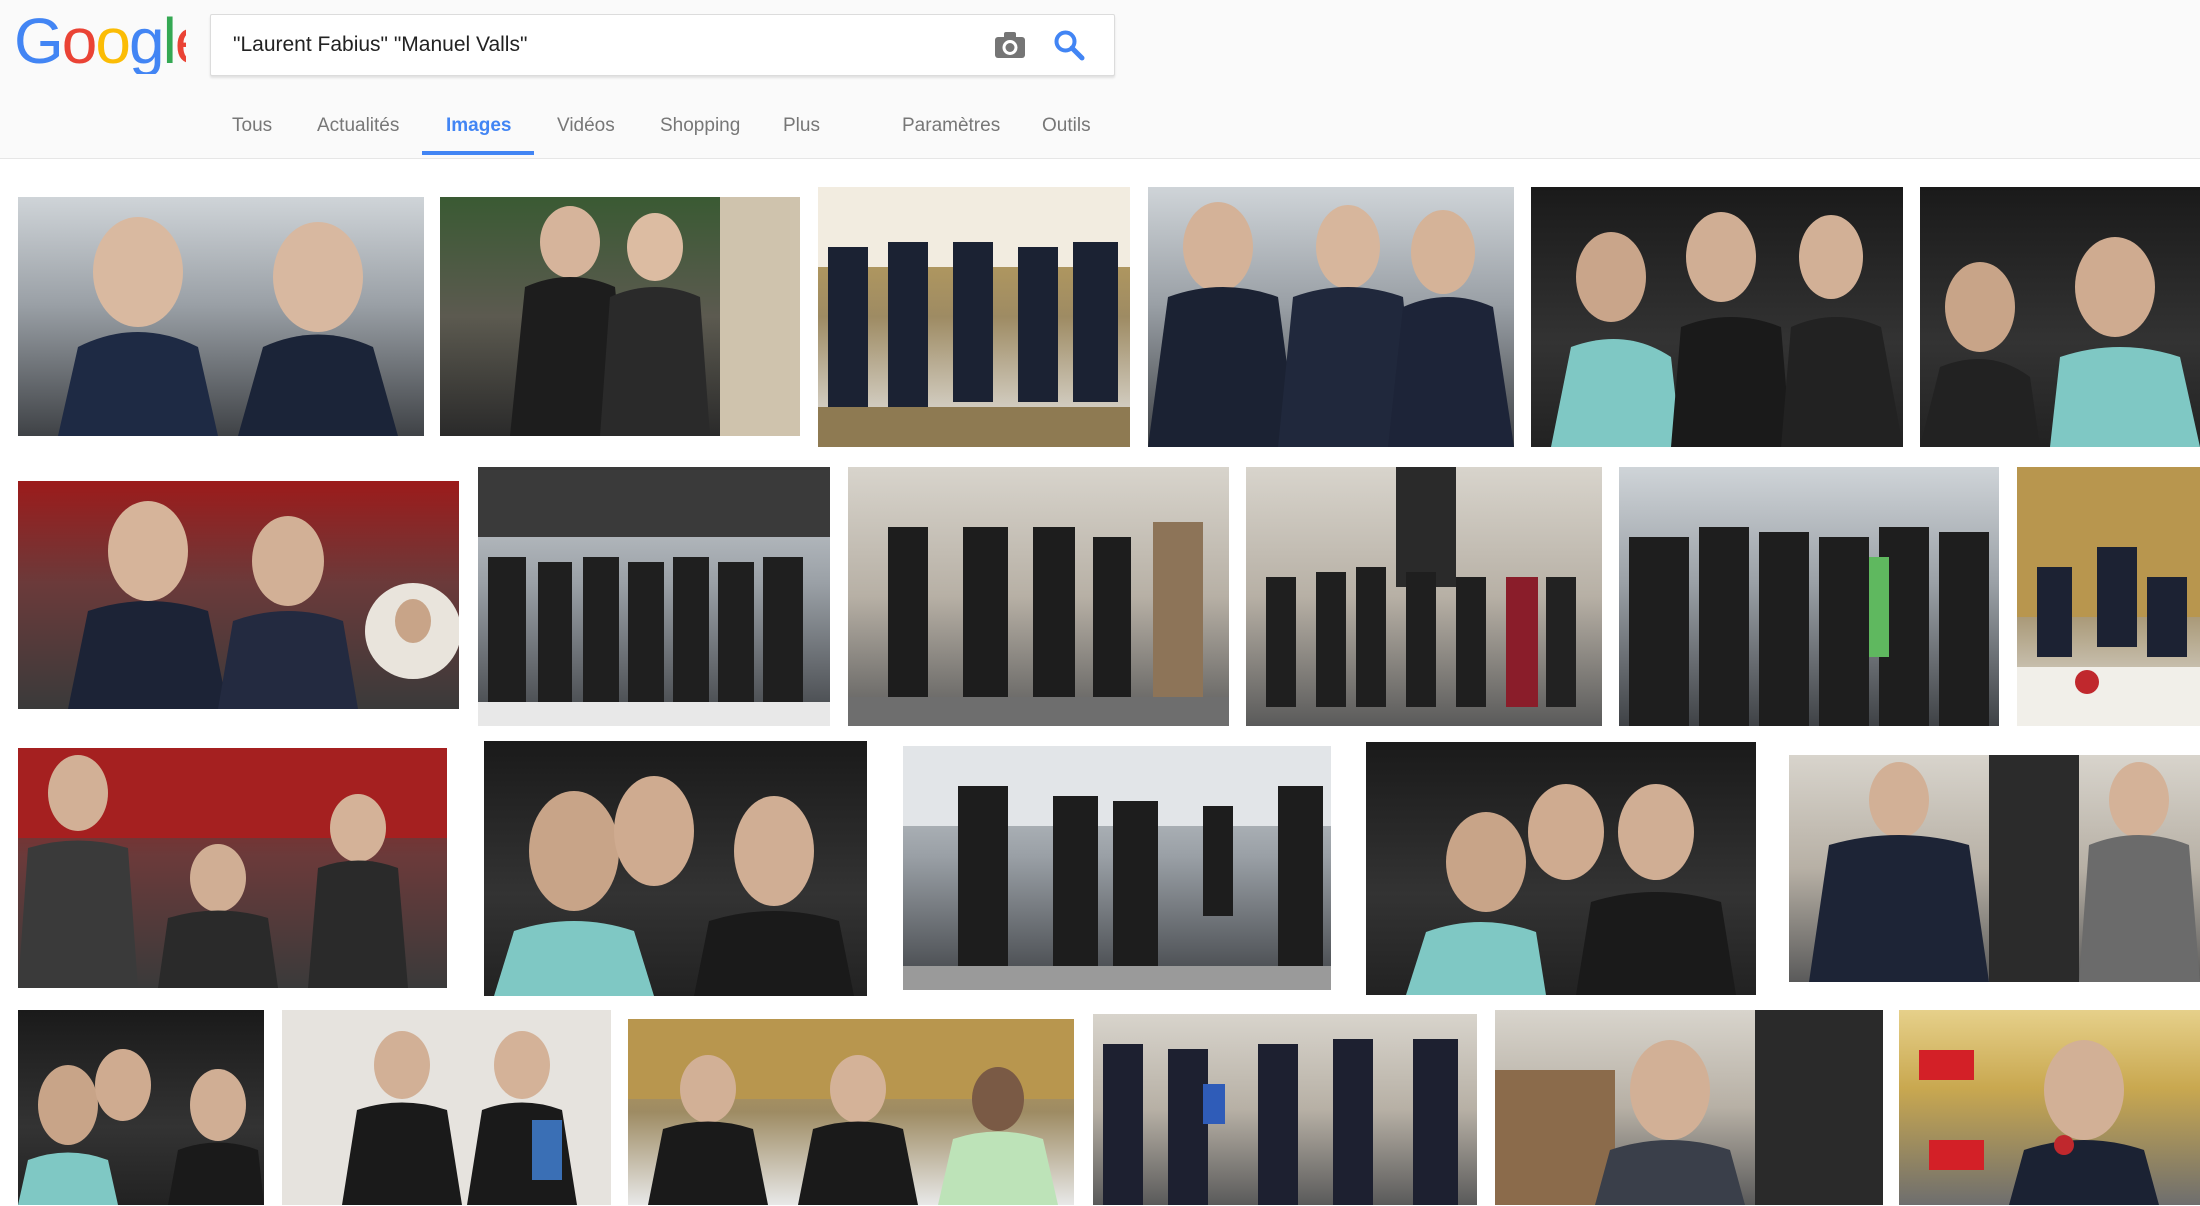  What do you see at coordinates (1066, 126) in the screenshot?
I see `tab-outils: Outils` at bounding box center [1066, 126].